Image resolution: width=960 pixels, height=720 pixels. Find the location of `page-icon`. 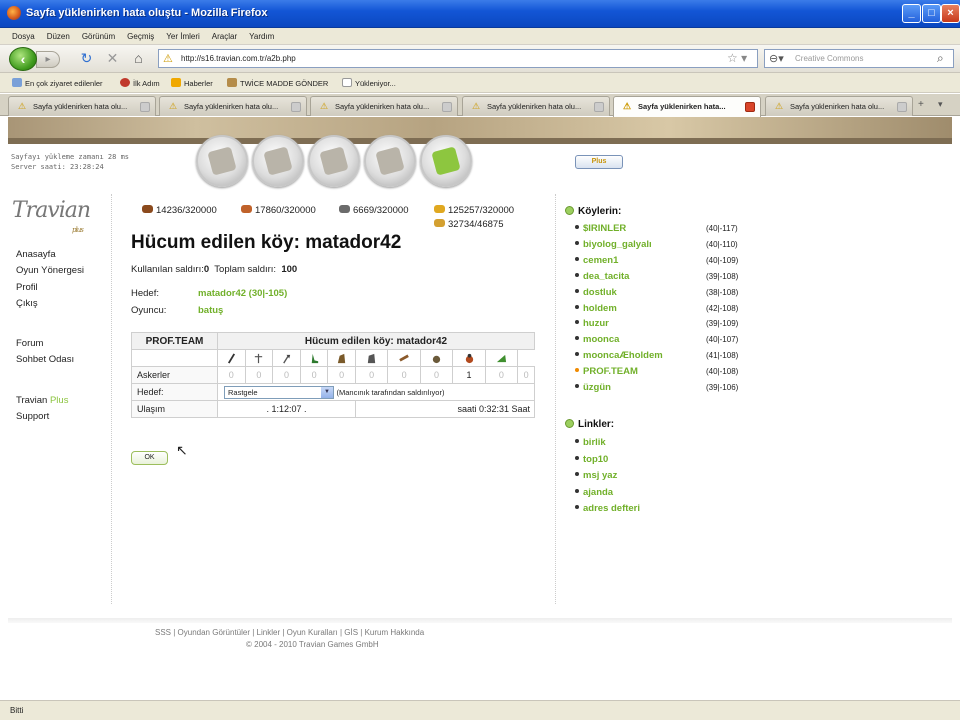

page-icon is located at coordinates (347, 82).